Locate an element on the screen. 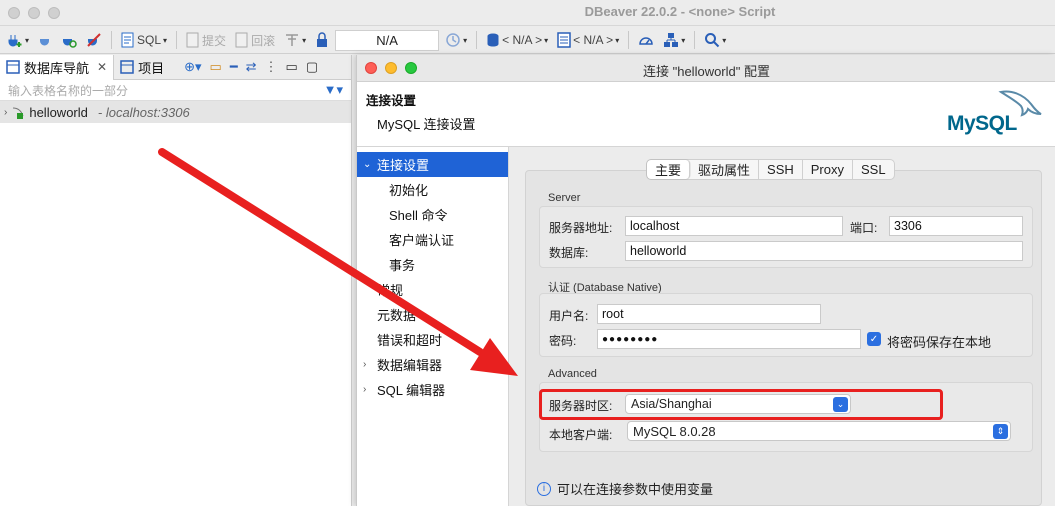 The image size is (1055, 506). sidebar-item-label: 初始化 is located at coordinates (409, 190).